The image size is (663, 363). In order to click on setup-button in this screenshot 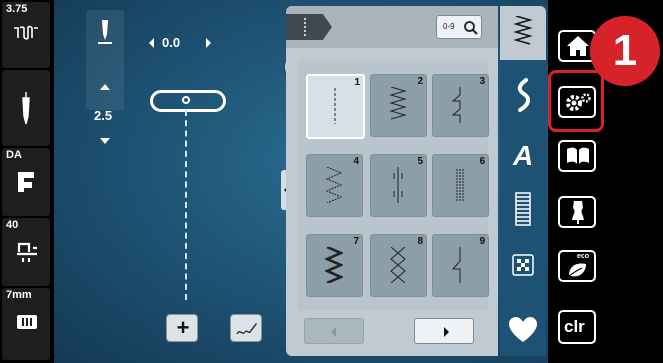, I will do `click(577, 102)`.